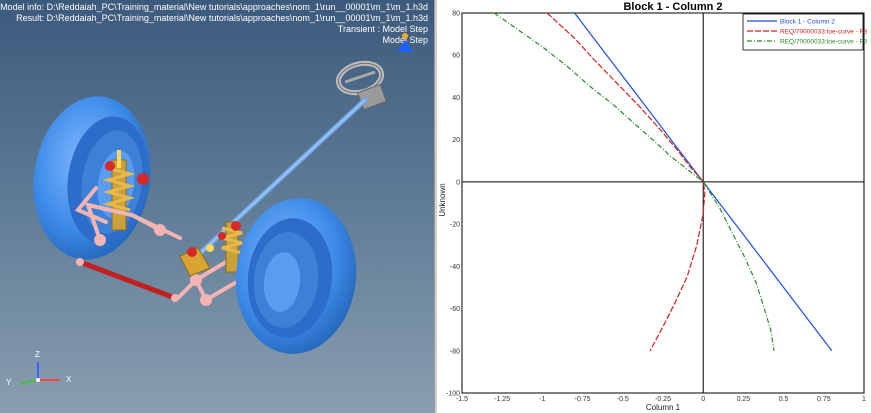  Describe the element at coordinates (663, 399) in the screenshot. I see `x-tick-label: -0.25` at that location.